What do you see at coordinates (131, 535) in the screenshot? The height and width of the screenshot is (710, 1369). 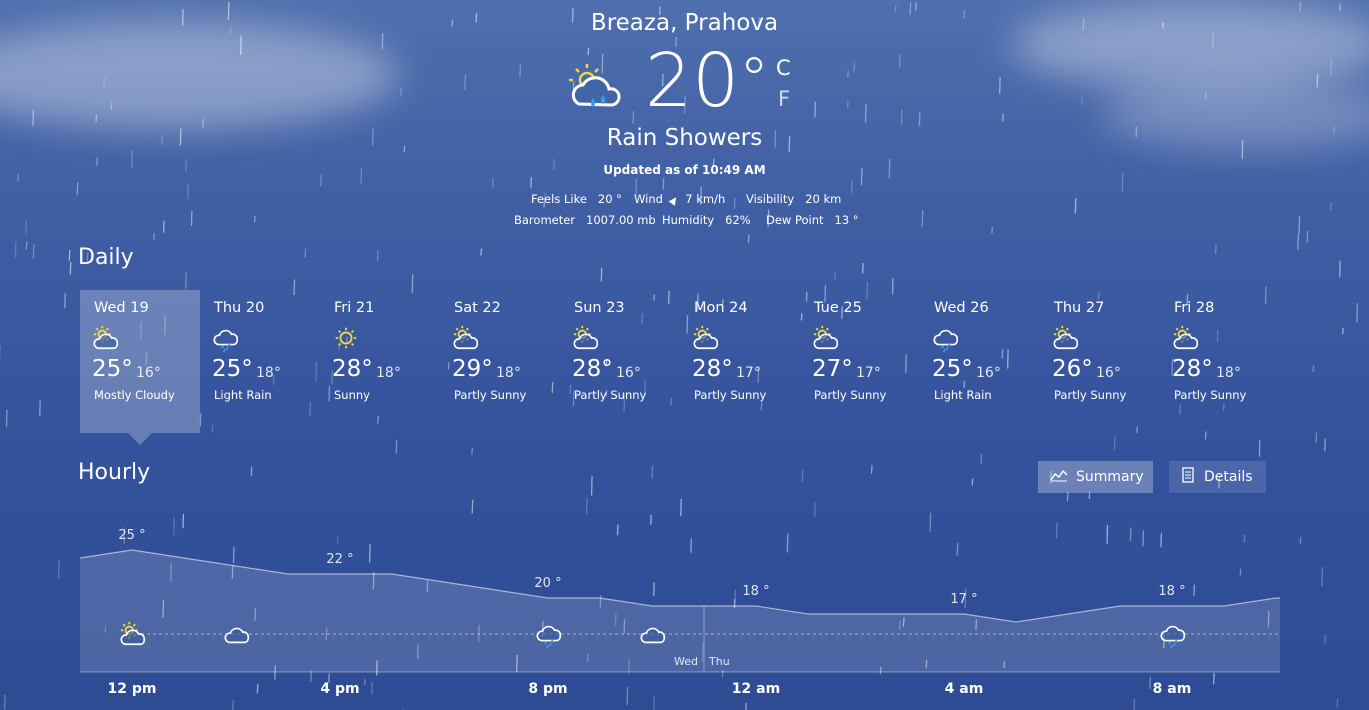 I see `temp-label-0: 25 °` at bounding box center [131, 535].